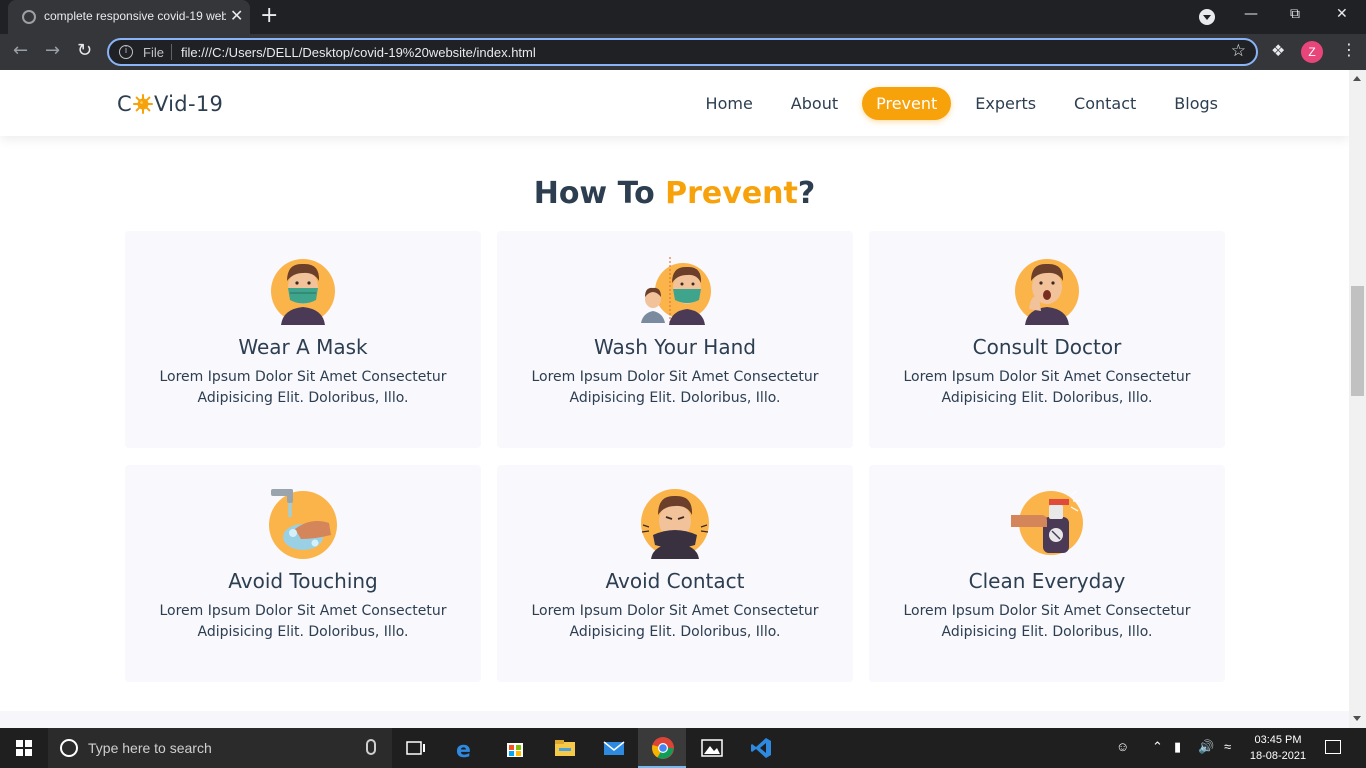  I want to click on taskbar-clock: 03:45 PM 18-08-2021, so click(1278, 748).